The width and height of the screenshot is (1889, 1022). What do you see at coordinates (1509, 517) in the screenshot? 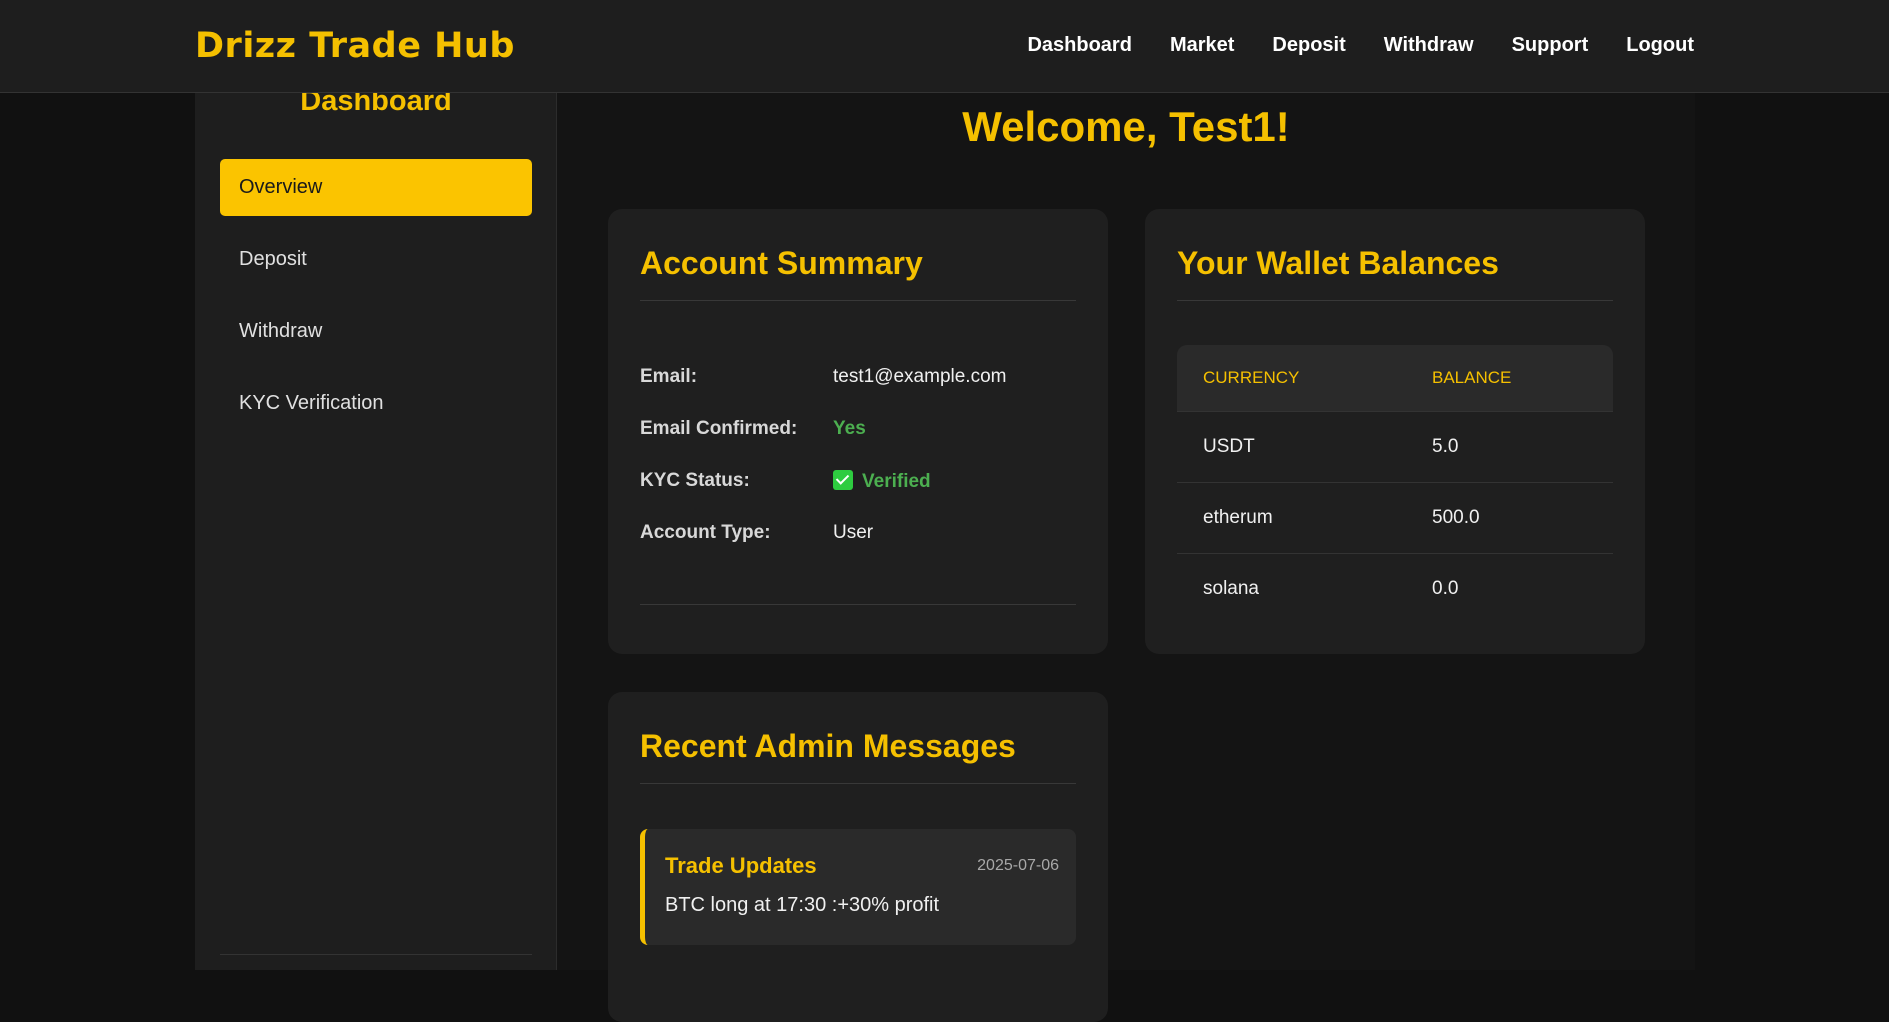
I see `balance-cell: 500.0` at bounding box center [1509, 517].